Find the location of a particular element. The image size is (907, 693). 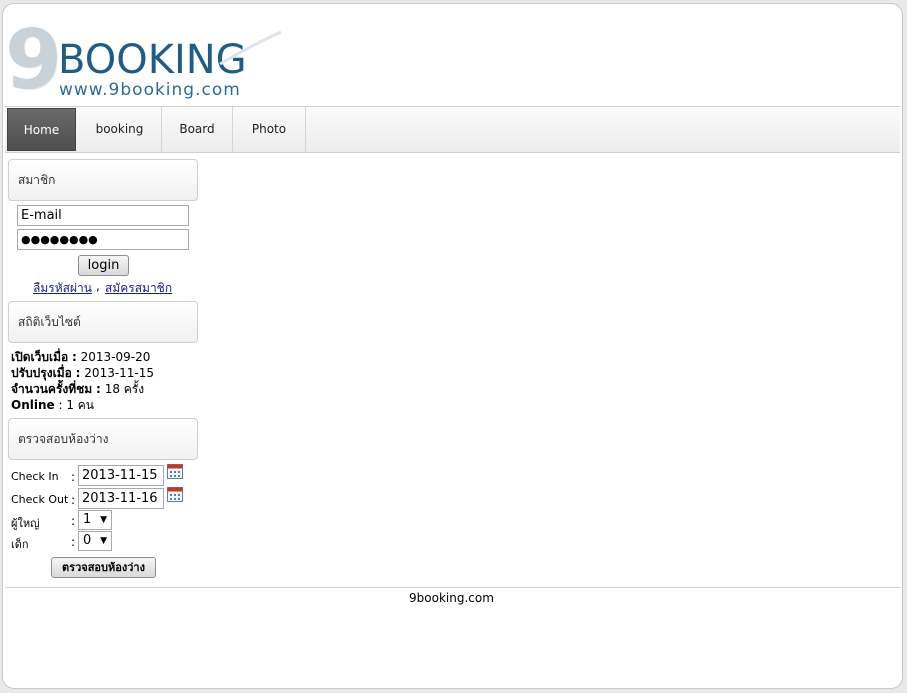

availability-panel-header: ตรวจสอบห้องว่าง is located at coordinates (103, 439).